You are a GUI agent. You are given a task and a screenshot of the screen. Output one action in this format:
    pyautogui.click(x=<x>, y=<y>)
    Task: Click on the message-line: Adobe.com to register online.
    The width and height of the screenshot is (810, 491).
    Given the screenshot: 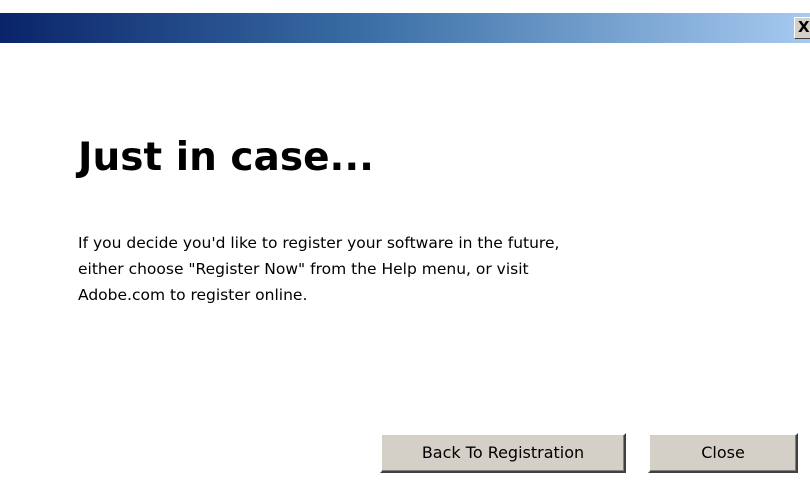 What is the action you would take?
    pyautogui.click(x=193, y=295)
    